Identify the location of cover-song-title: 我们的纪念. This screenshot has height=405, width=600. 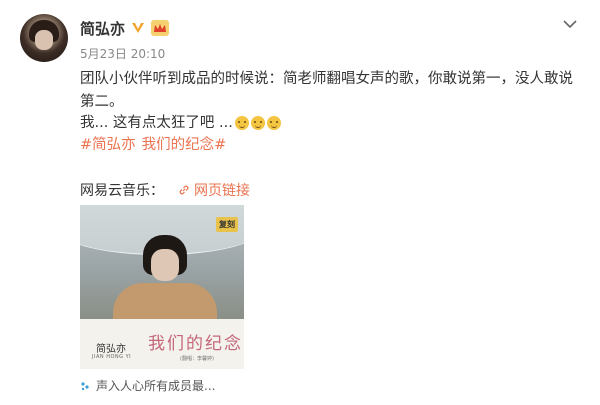
(195, 344).